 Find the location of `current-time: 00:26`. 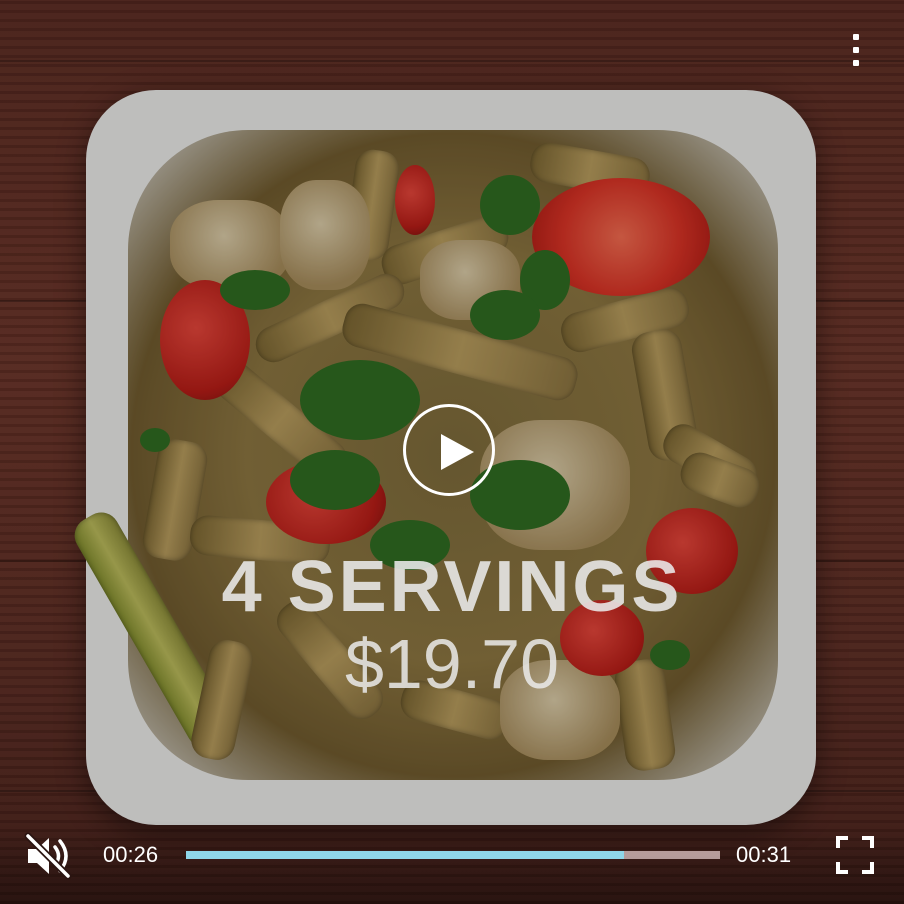

current-time: 00:26 is located at coordinates (131, 854).